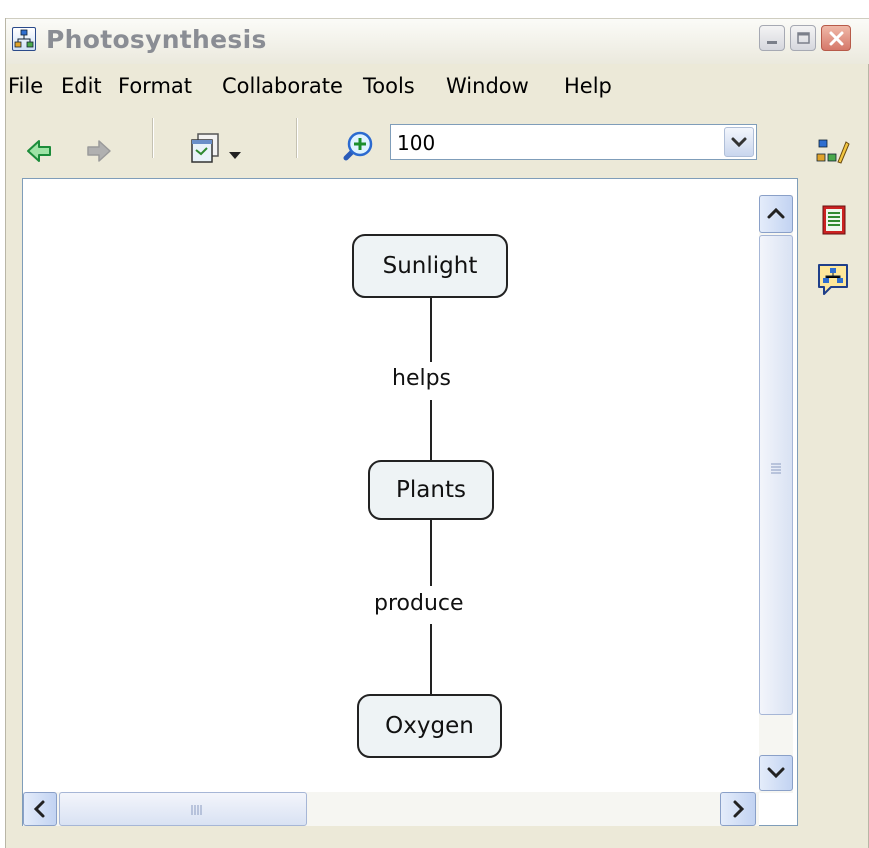  What do you see at coordinates (99, 153) in the screenshot?
I see `forward-arrow-icon` at bounding box center [99, 153].